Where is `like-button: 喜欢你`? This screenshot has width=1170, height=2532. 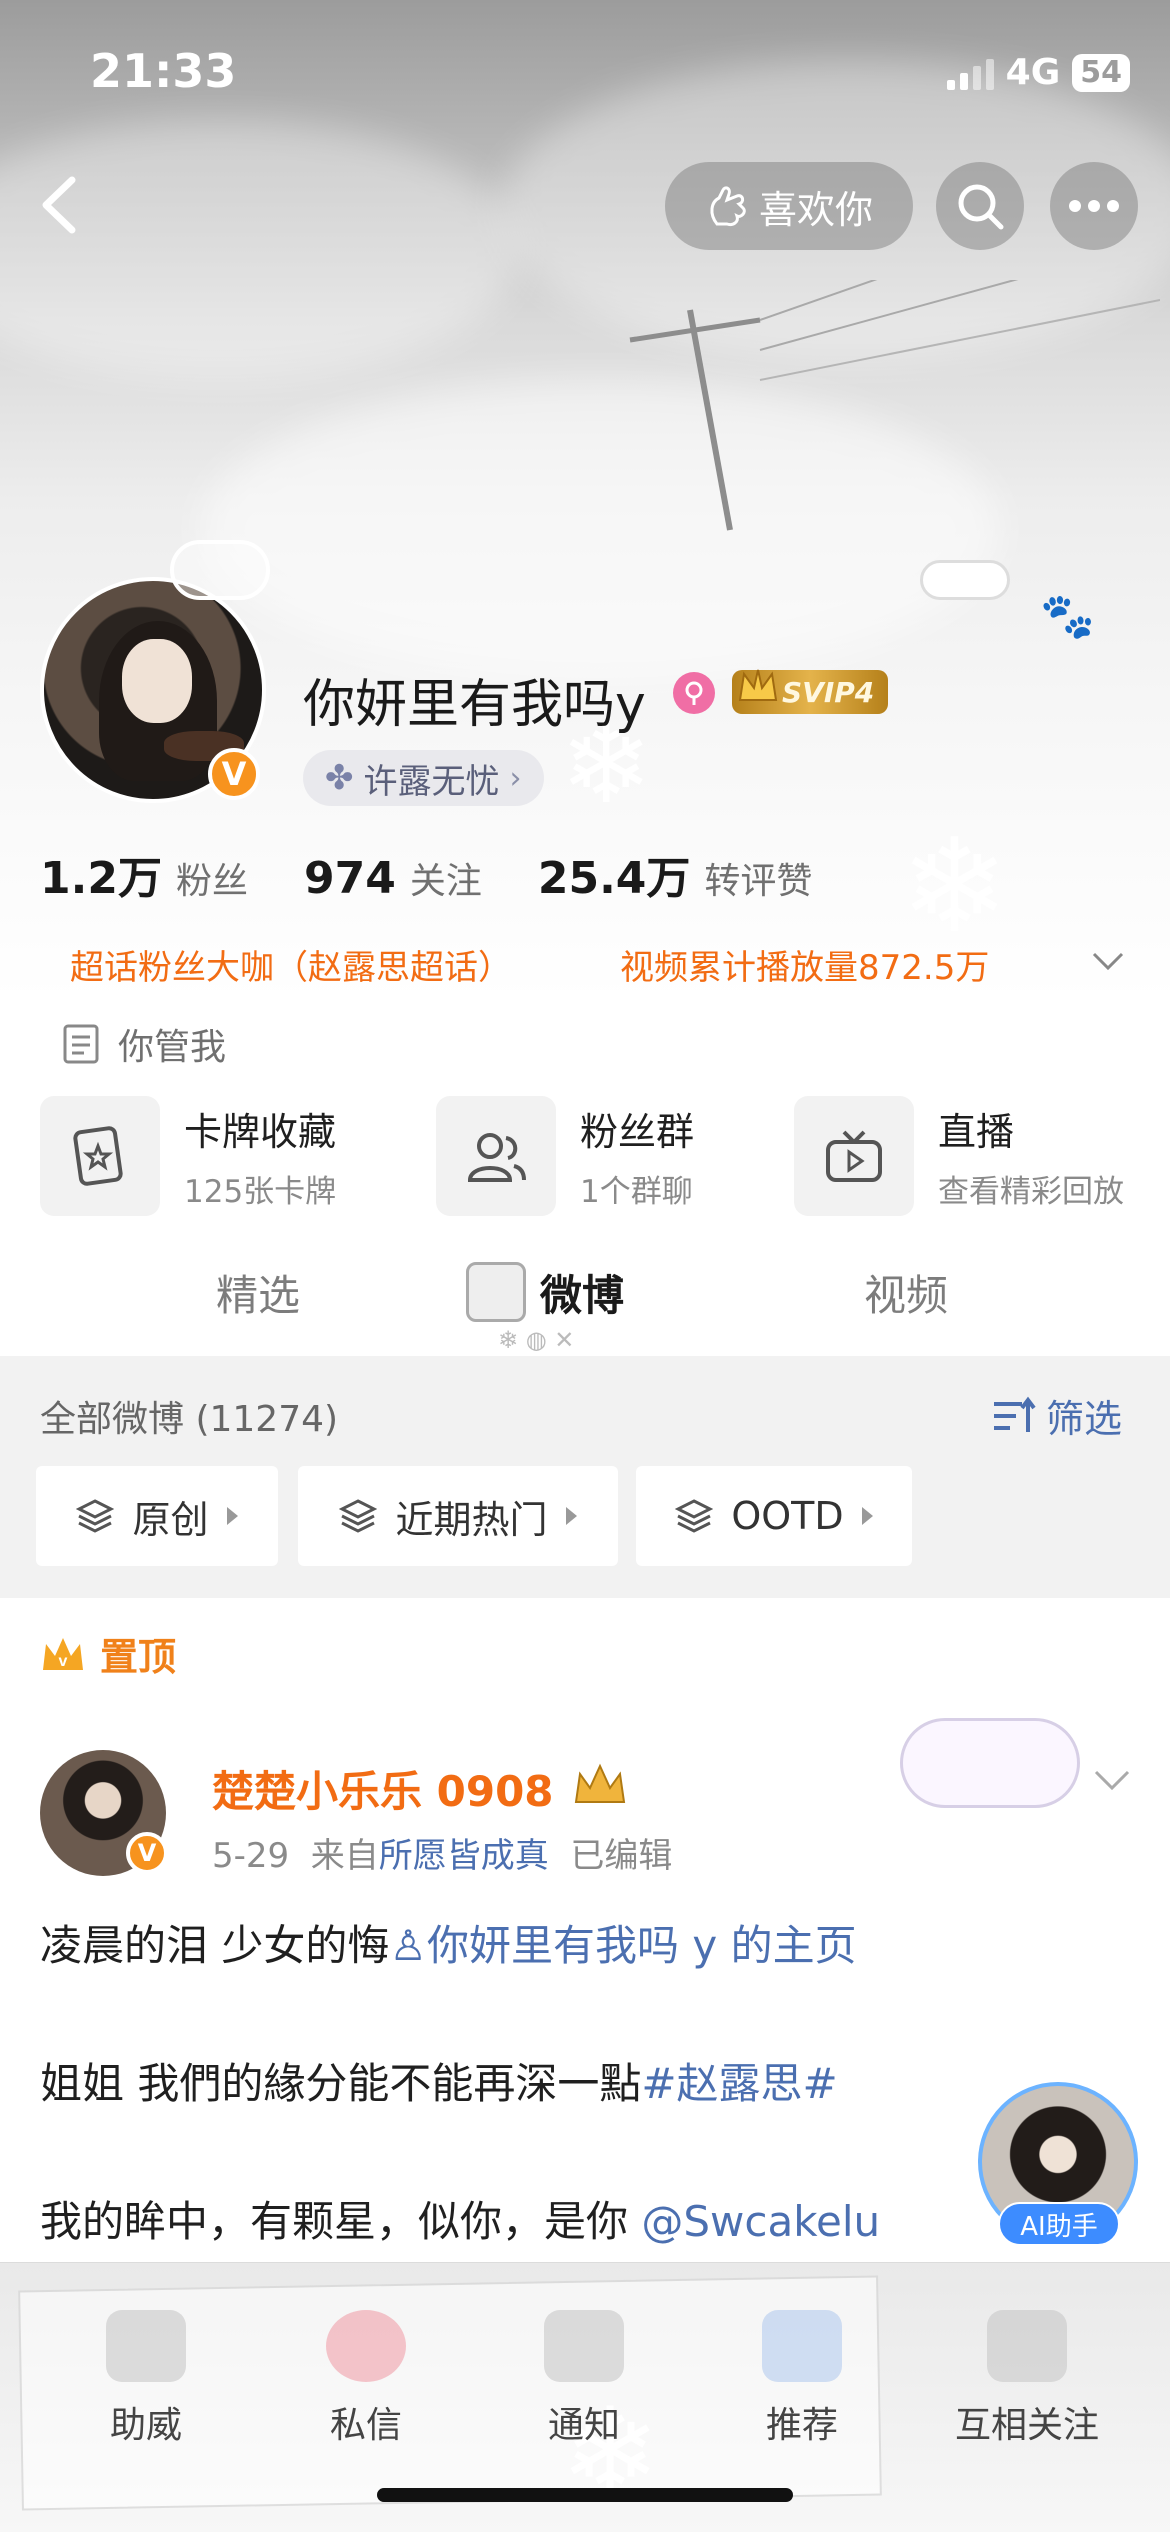 like-button: 喜欢你 is located at coordinates (789, 206).